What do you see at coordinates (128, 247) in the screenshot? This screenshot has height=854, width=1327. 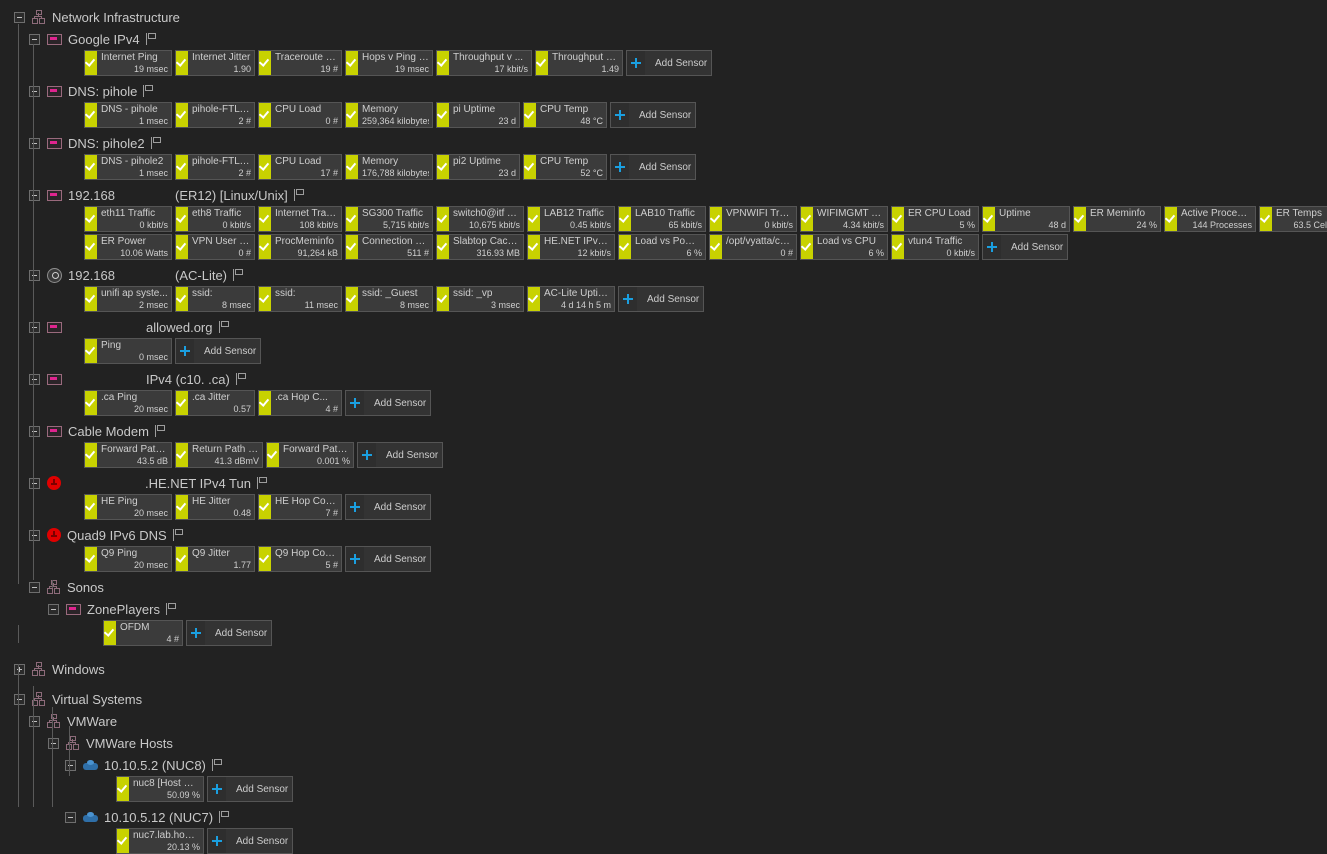 I see `sensor-box: ER Power 10.06 Watts` at bounding box center [128, 247].